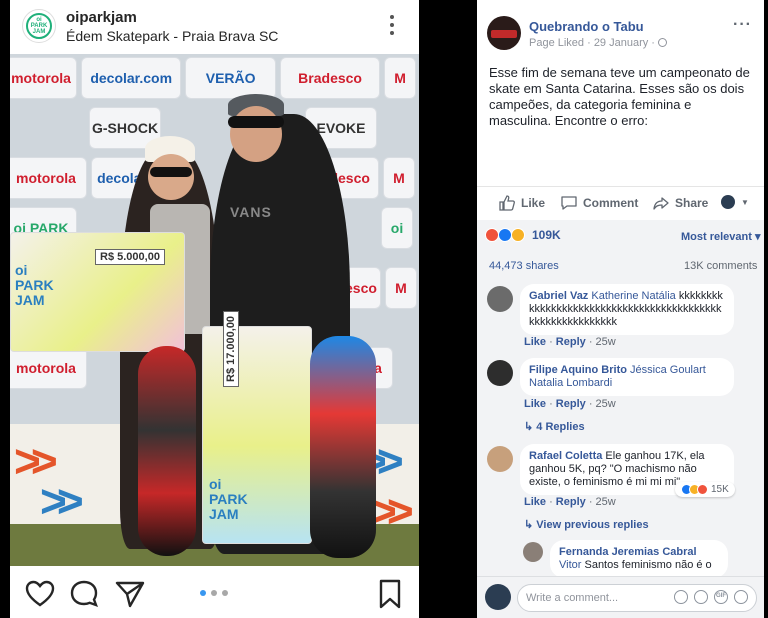 This screenshot has height=618, width=768. What do you see at coordinates (504, 33) in the screenshot?
I see `page-avatar` at bounding box center [504, 33].